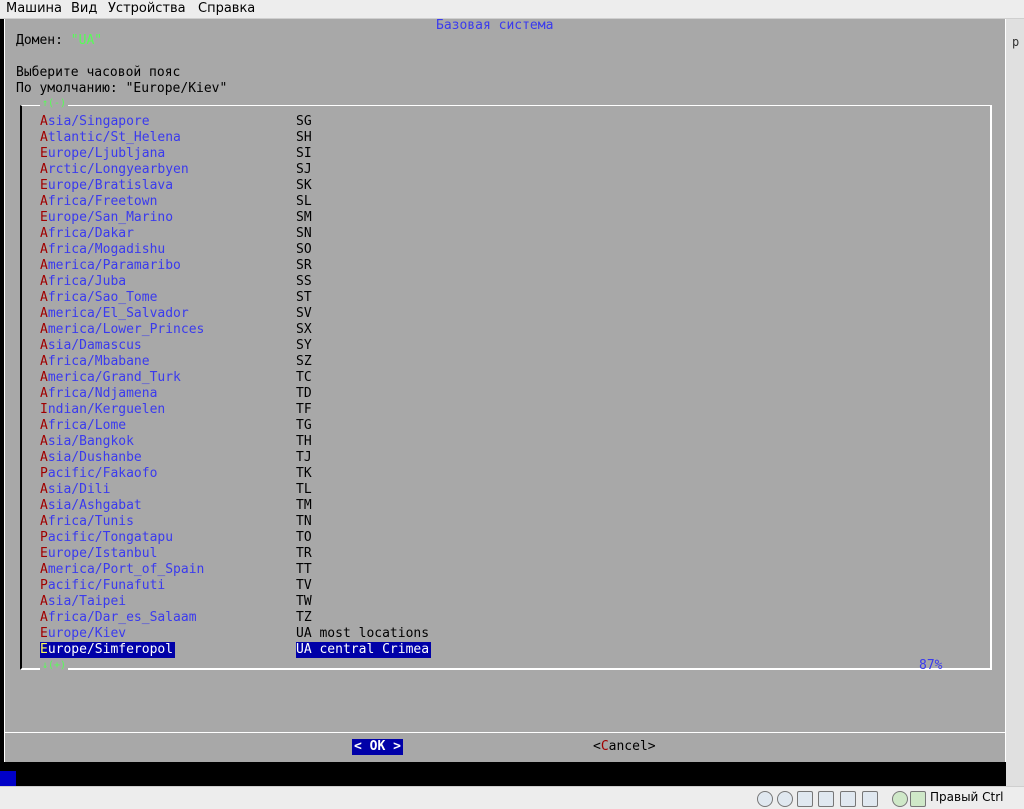 Image resolution: width=1024 pixels, height=809 pixels. I want to click on timezone-name: Asia/Singapore, so click(95, 121).